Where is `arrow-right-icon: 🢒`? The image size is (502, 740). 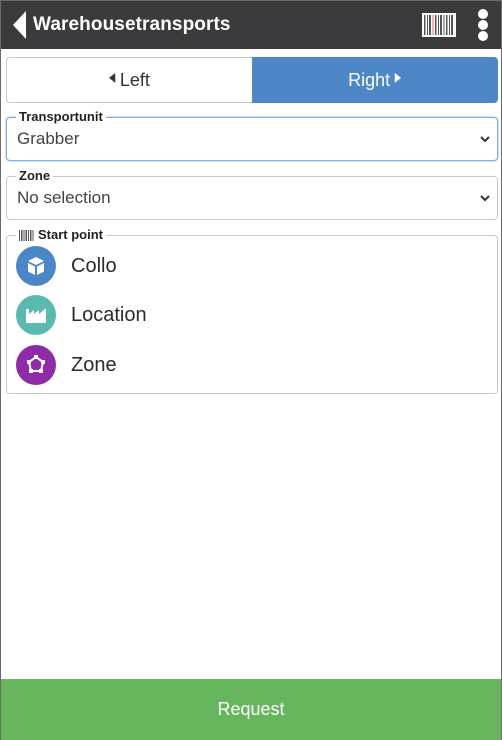
arrow-right-icon: 🢒 is located at coordinates (398, 78).